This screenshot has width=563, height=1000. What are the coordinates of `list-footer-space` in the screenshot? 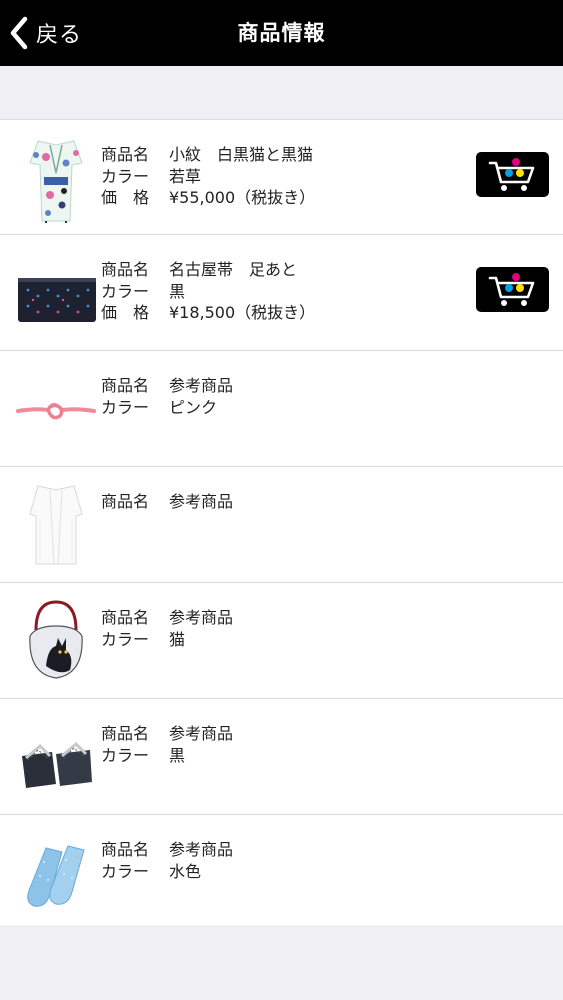 It's located at (281, 962).